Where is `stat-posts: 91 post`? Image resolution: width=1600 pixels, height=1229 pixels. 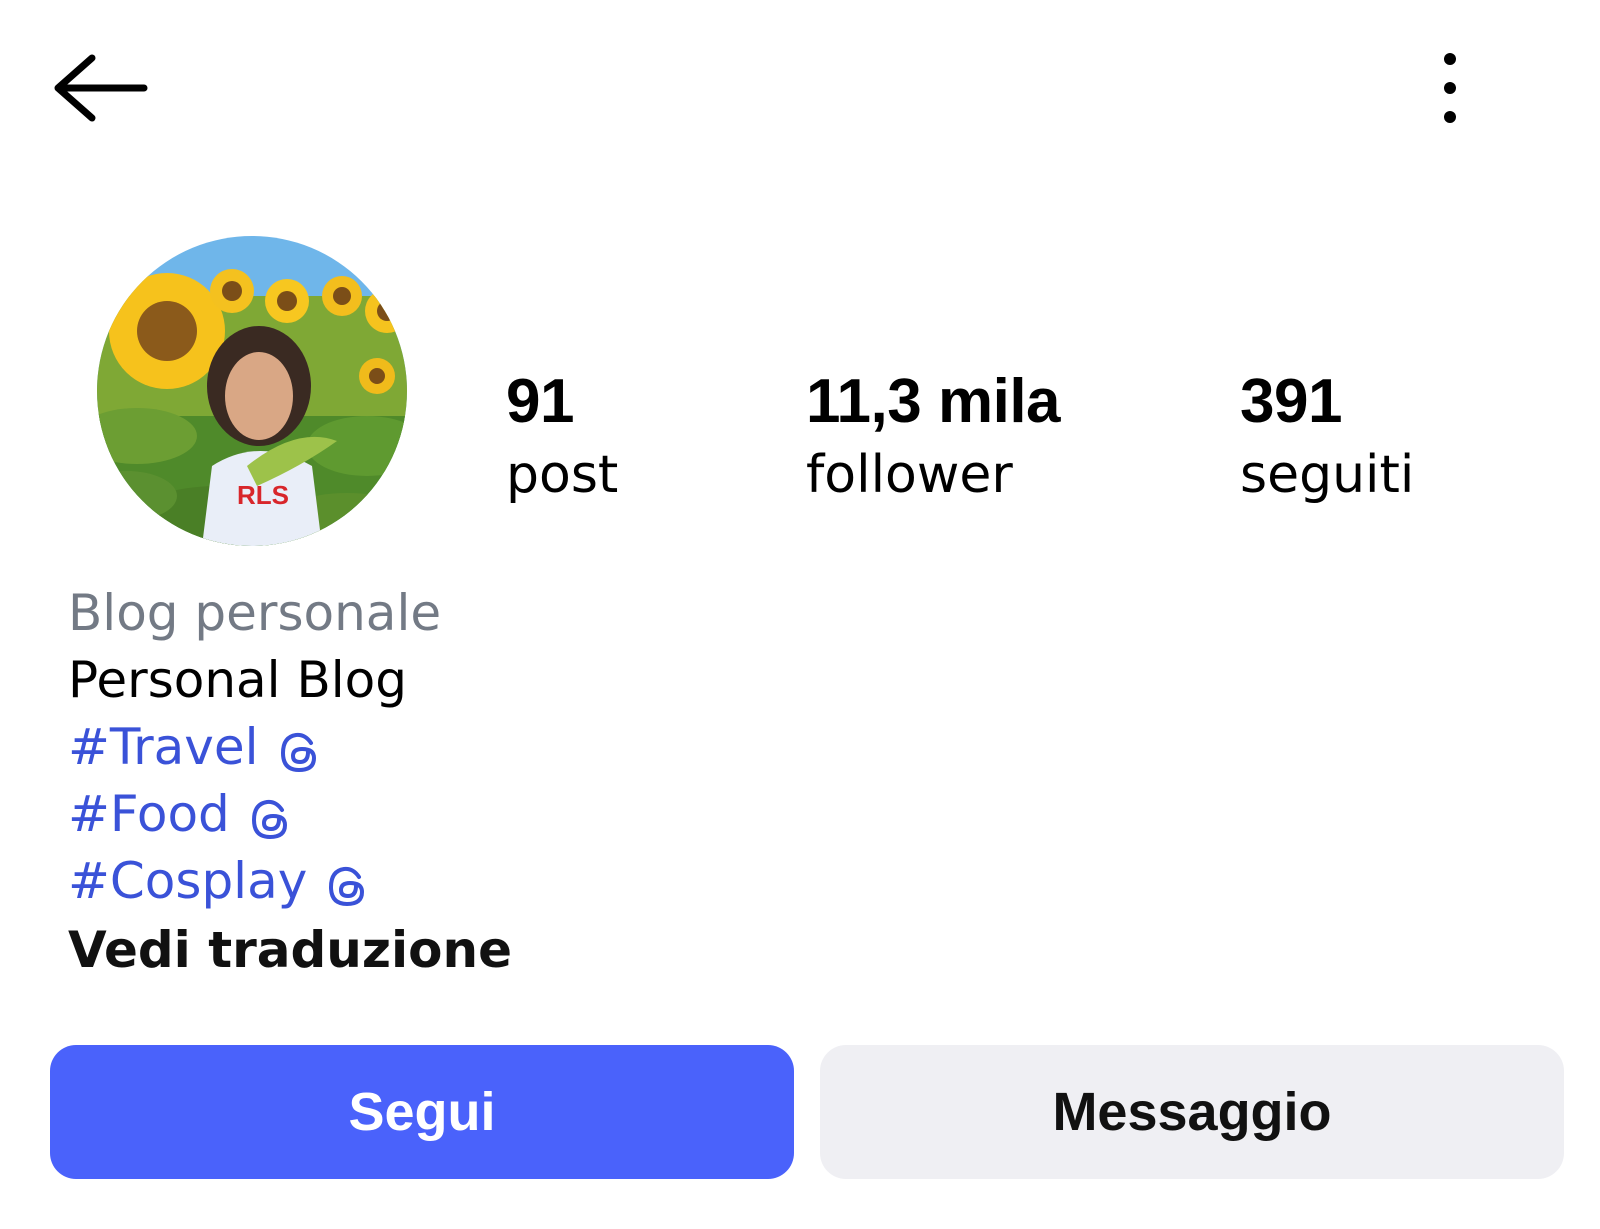 stat-posts: 91 post is located at coordinates (562, 438).